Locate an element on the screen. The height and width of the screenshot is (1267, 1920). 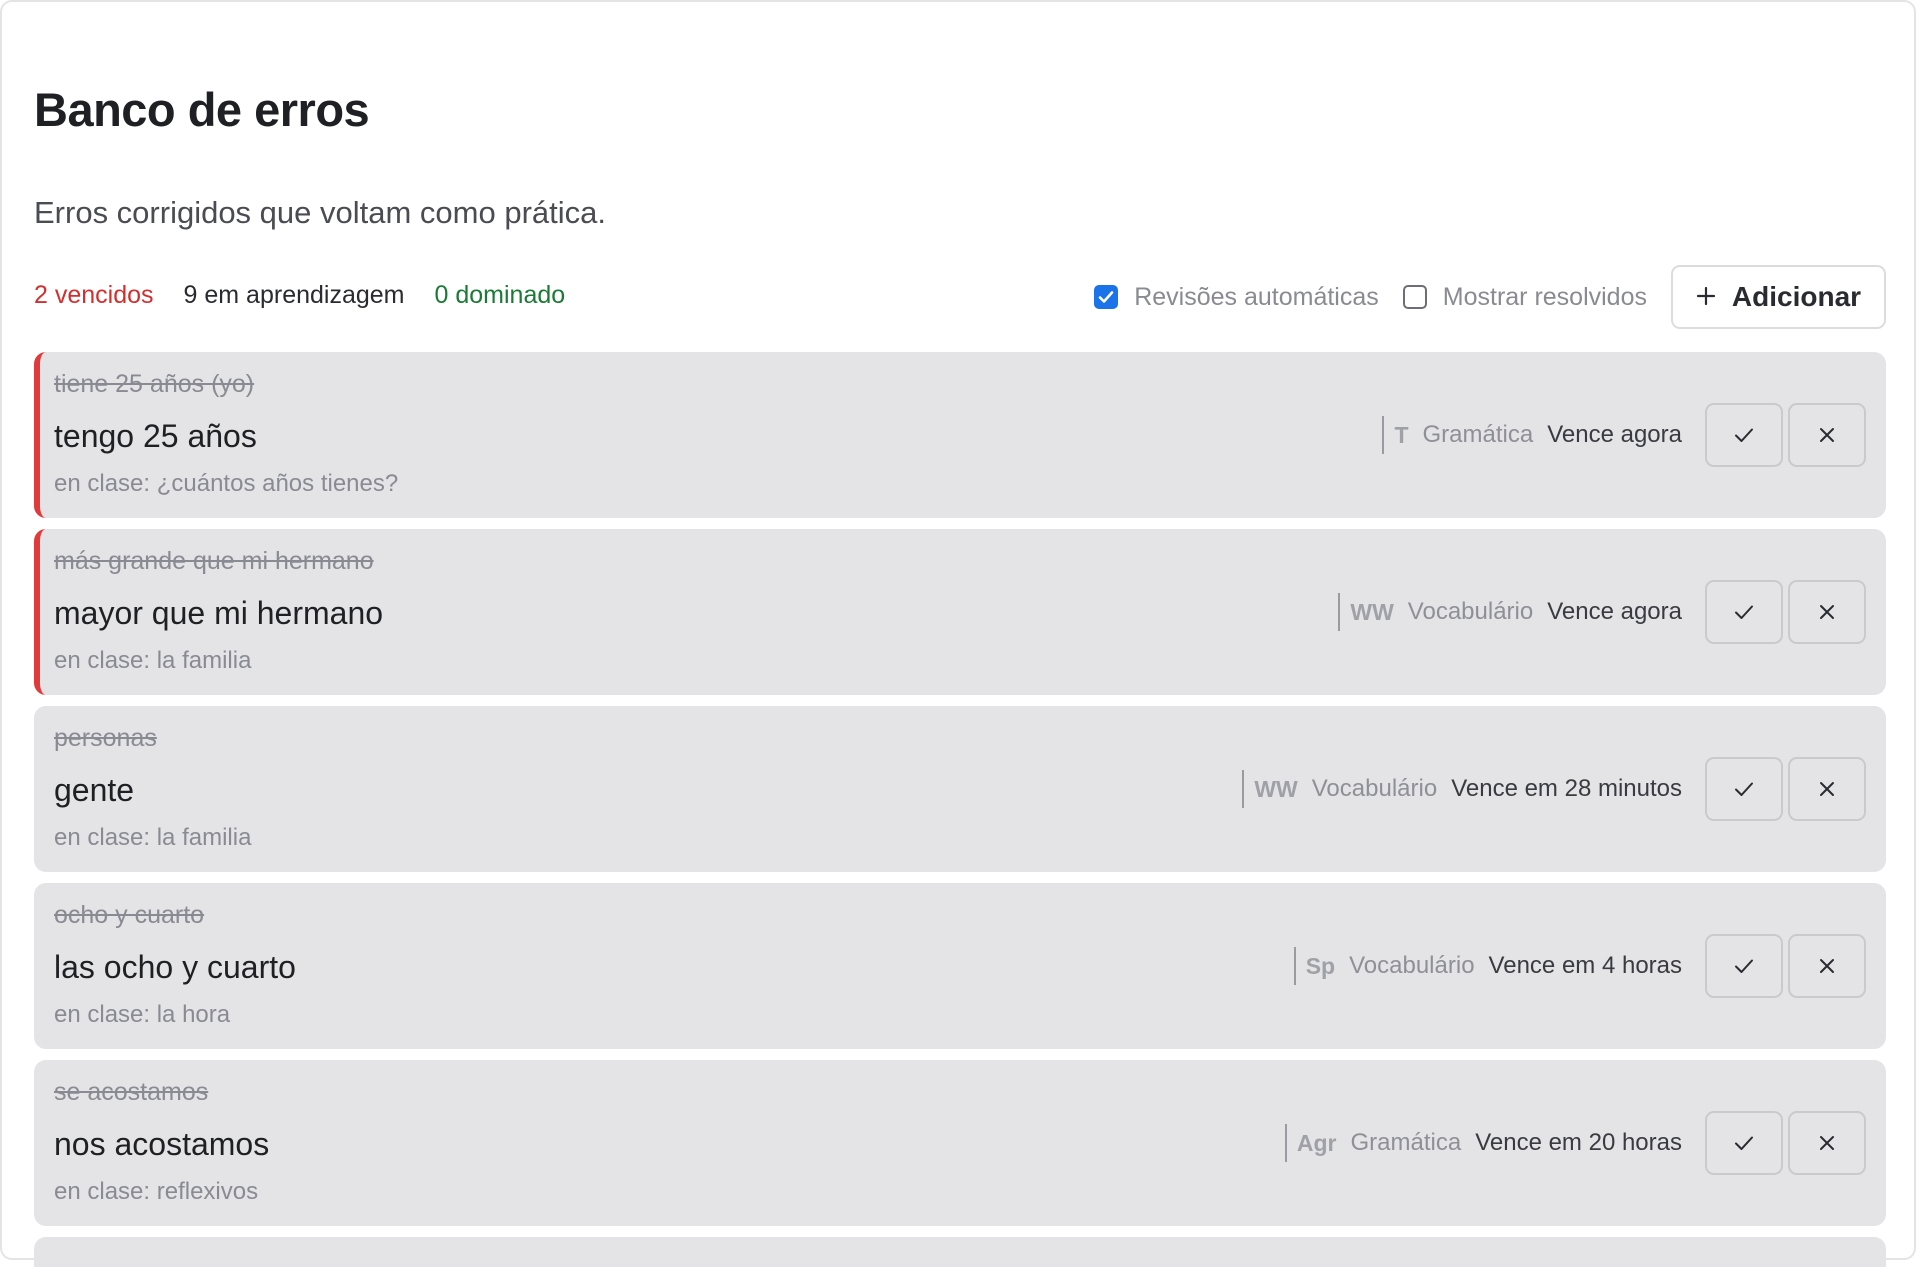
card-meta: Agr Gramática Vence em 20 horas is located at coordinates (1483, 1143).